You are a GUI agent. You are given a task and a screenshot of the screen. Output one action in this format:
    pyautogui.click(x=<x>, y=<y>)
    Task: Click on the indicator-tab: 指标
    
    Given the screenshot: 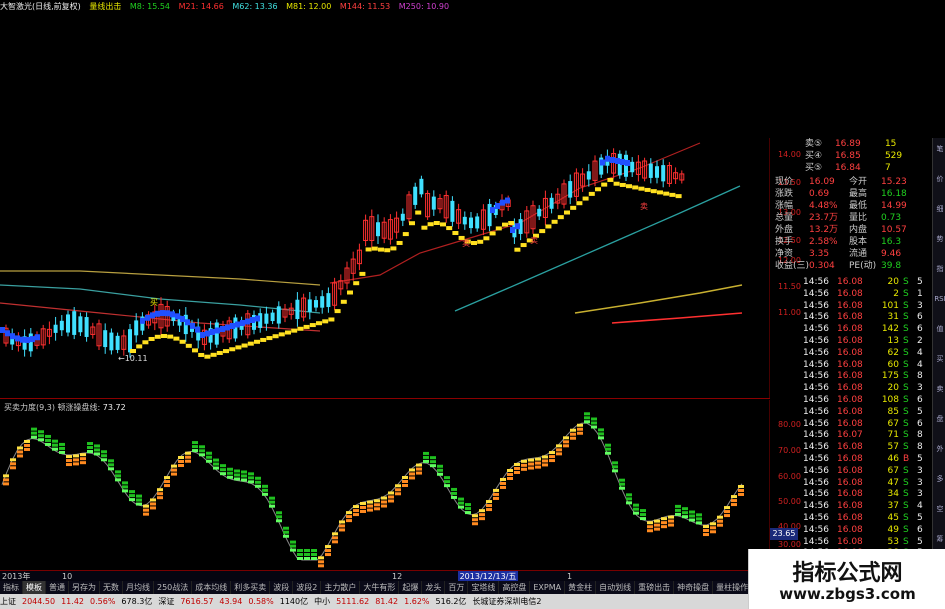 What is the action you would take?
    pyautogui.click(x=11, y=587)
    